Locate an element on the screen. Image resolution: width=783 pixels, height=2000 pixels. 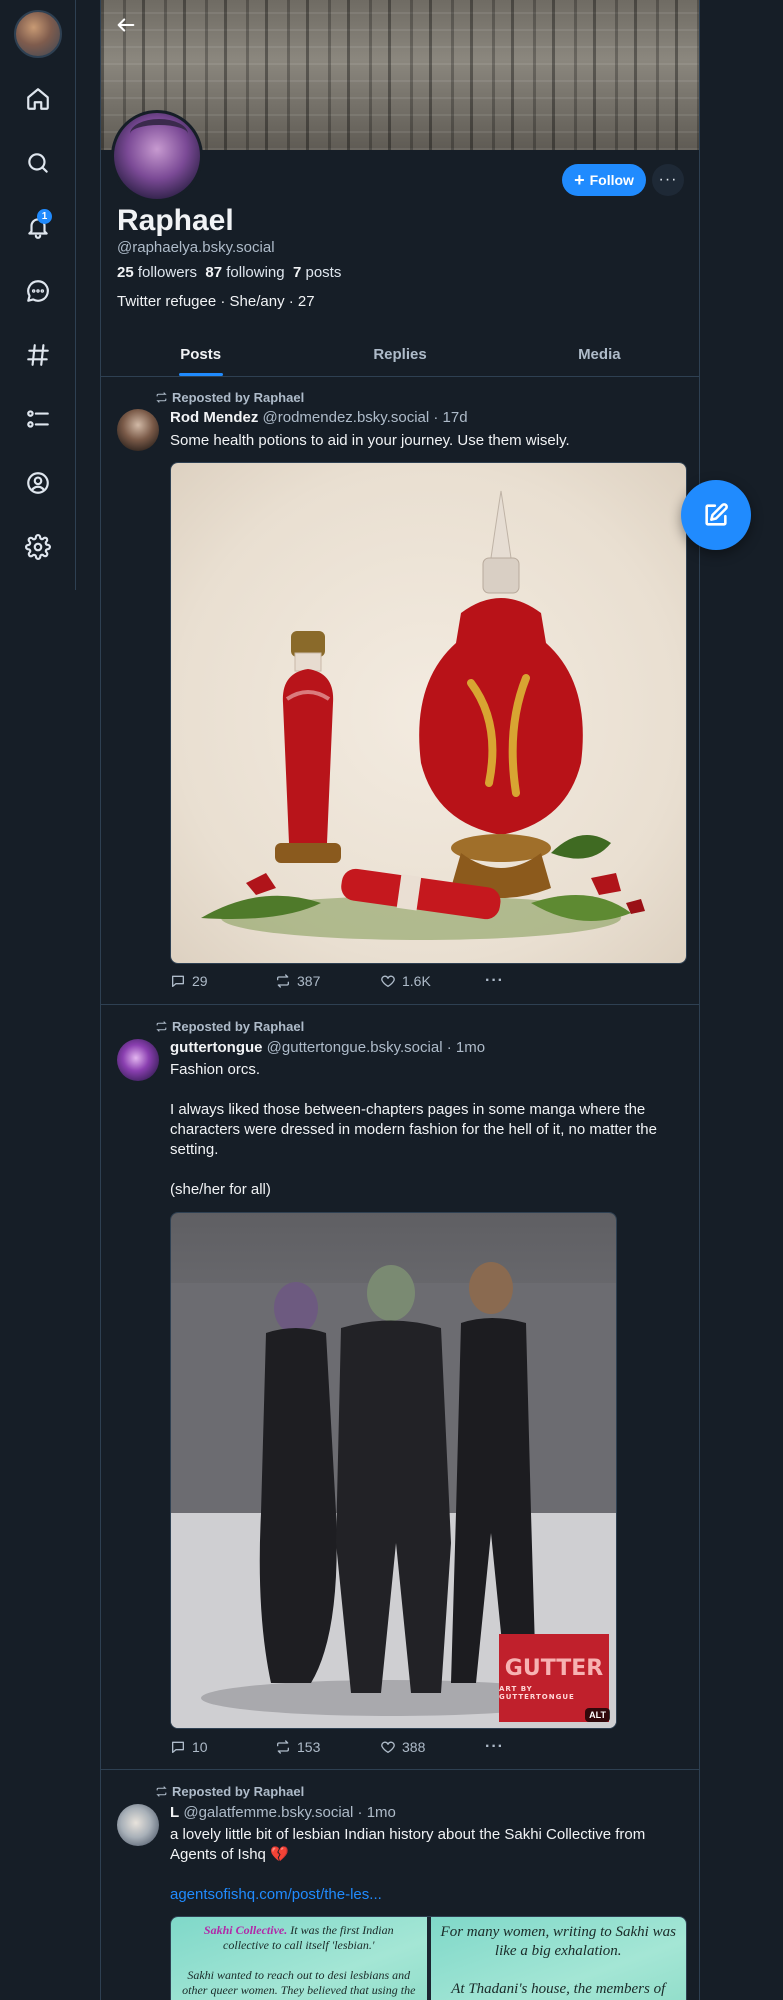
follow-button: + Follow is located at coordinates (604, 180).